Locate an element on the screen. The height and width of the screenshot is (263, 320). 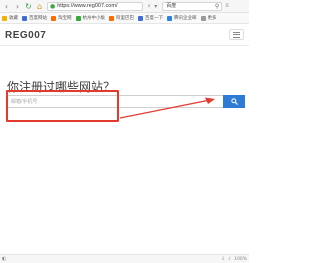
status-bar: ◐ ⇩ ♪ 100% is located at coordinates (124, 258).